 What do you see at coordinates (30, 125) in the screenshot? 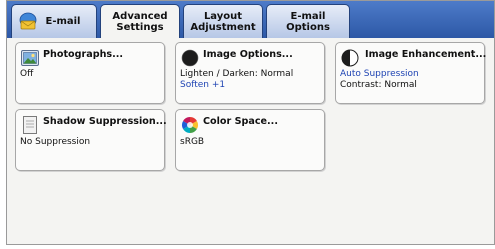
I see `shadow-suppression-icon` at bounding box center [30, 125].